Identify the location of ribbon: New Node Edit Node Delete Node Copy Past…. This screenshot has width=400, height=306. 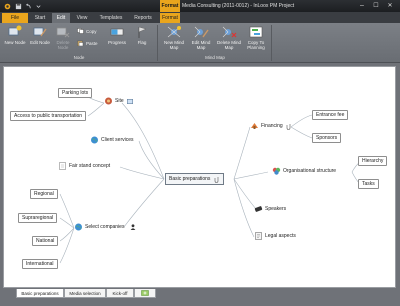
(200, 43).